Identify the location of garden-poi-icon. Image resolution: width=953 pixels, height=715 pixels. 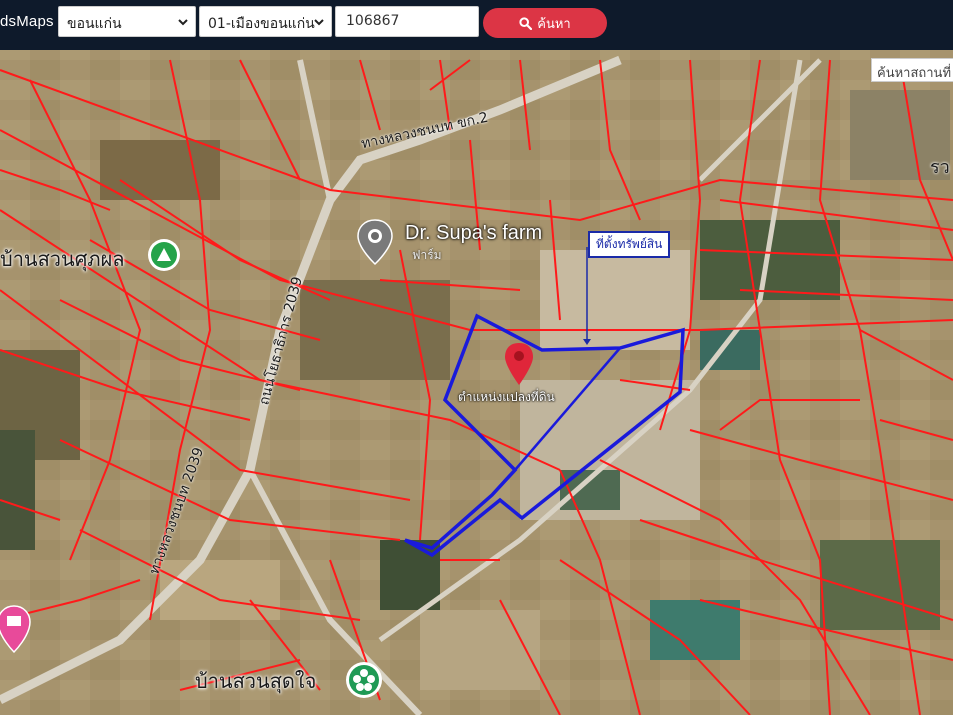
(364, 680).